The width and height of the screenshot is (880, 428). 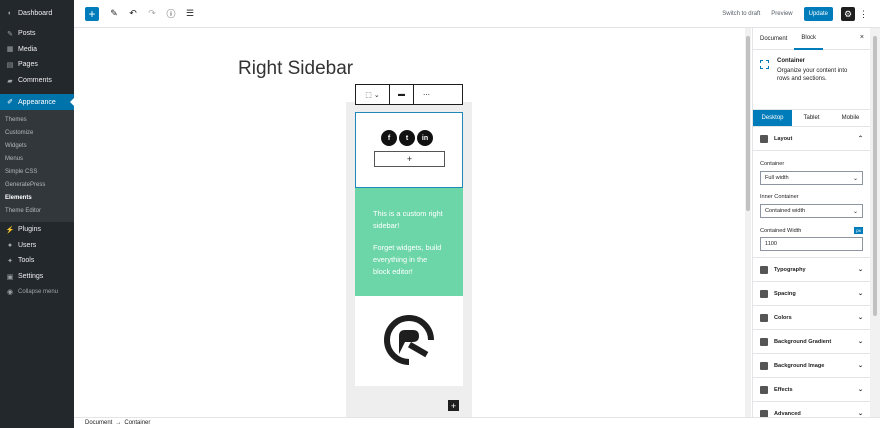 What do you see at coordinates (37, 211) in the screenshot?
I see `submenu-theme-editor: Theme Editor` at bounding box center [37, 211].